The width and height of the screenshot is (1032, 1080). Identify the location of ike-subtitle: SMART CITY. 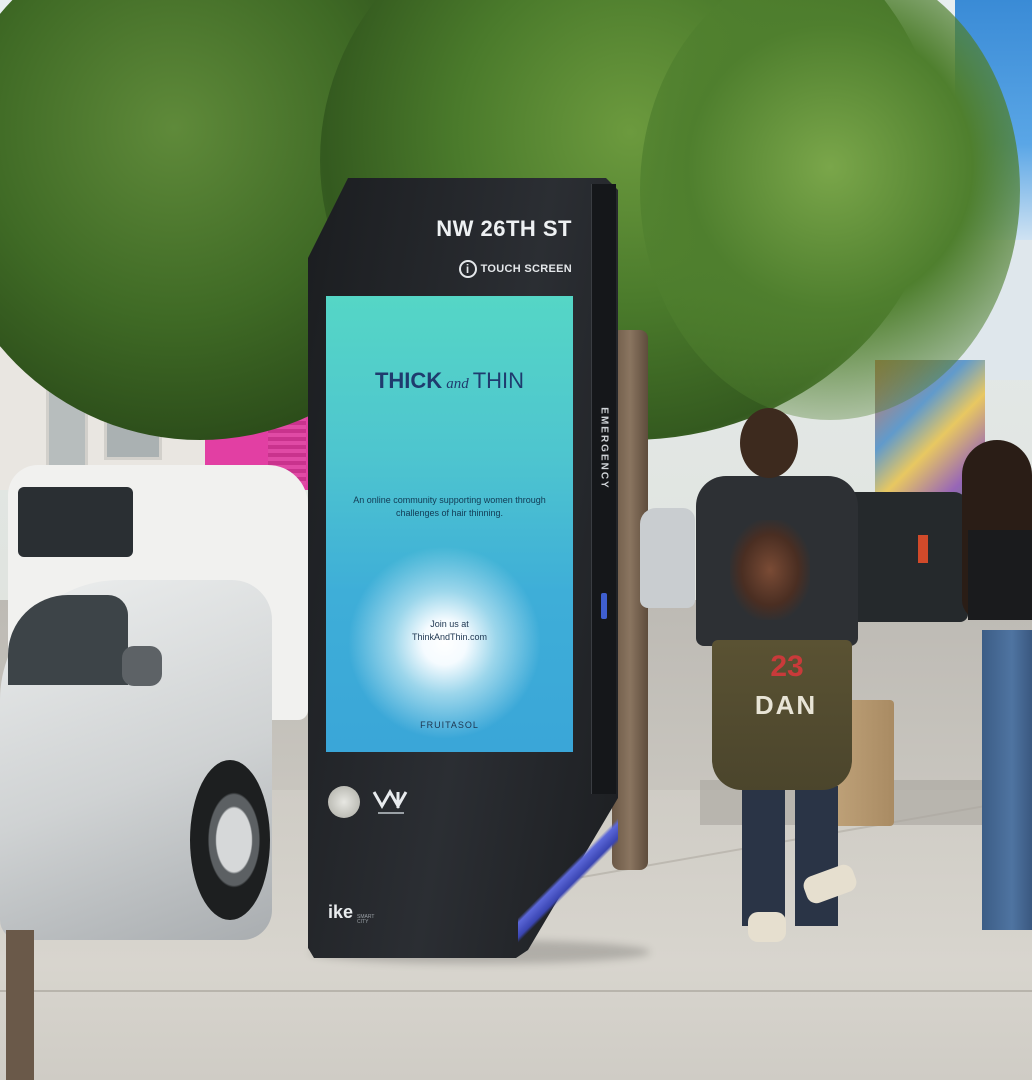
(366, 919).